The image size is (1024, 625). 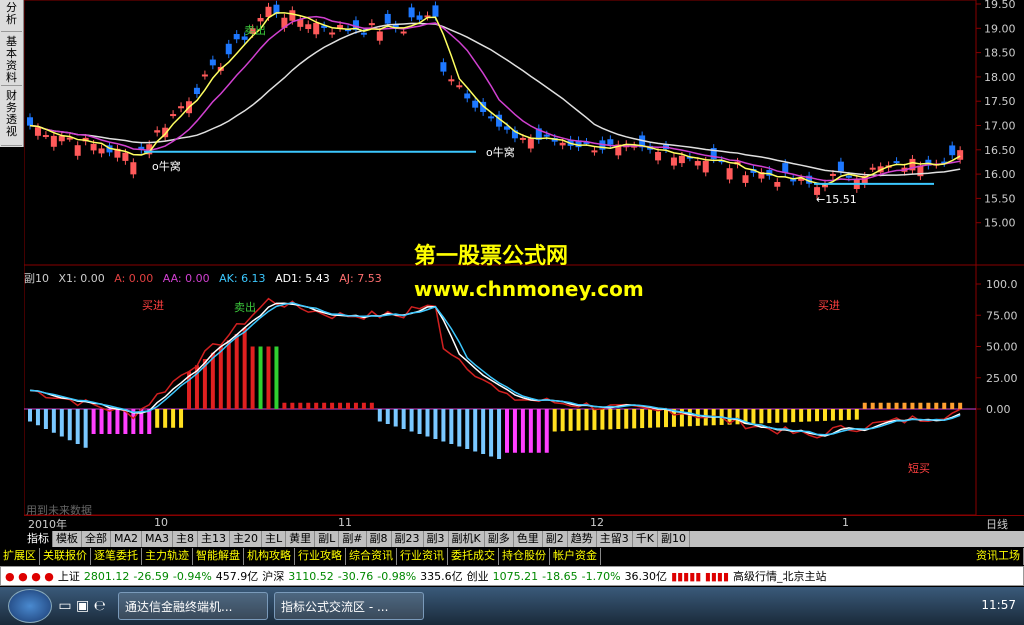 I want to click on formula-tab: 色里, so click(x=528, y=539).